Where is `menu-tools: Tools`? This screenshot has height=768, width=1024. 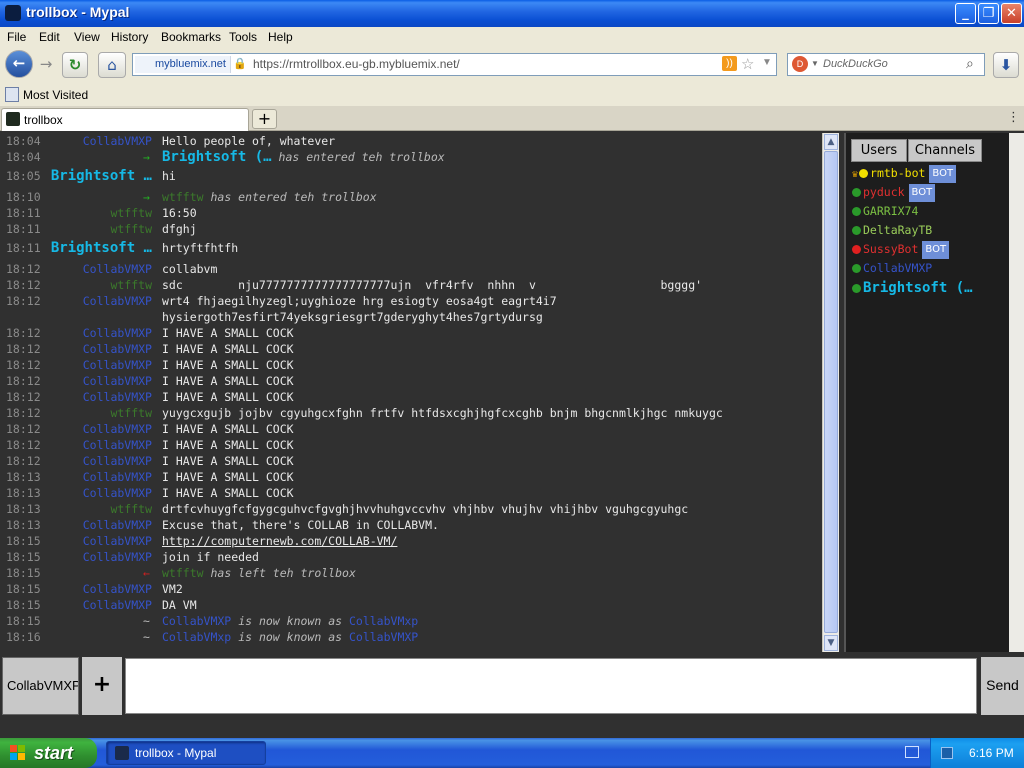
menu-tools: Tools is located at coordinates (243, 37).